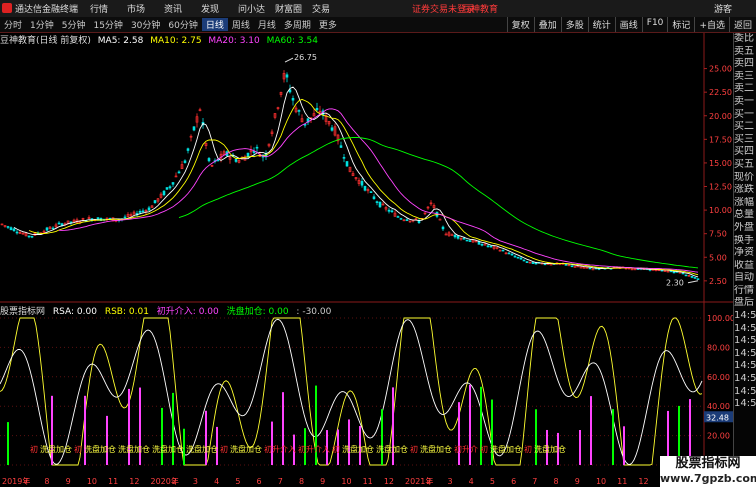 Image resolution: width=756 pixels, height=487 pixels. I want to click on f10-button: F10, so click(654, 24).